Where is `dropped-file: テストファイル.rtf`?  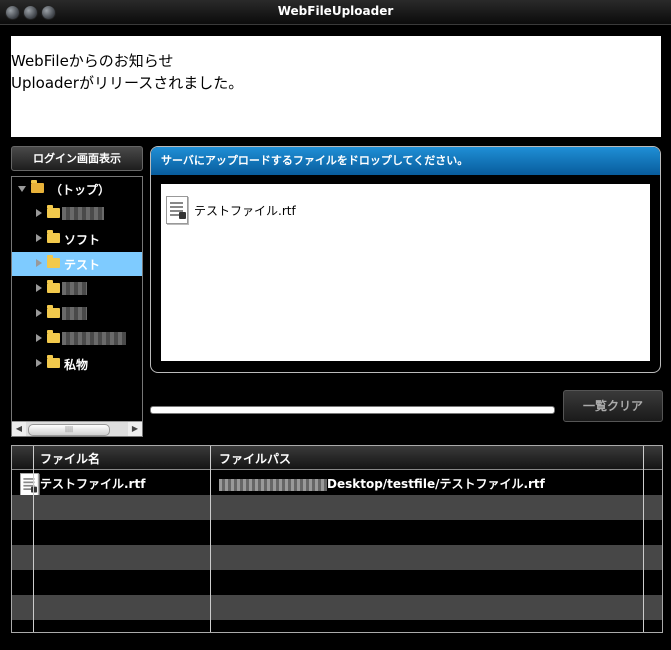 dropped-file: テストファイル.rtf is located at coordinates (231, 210).